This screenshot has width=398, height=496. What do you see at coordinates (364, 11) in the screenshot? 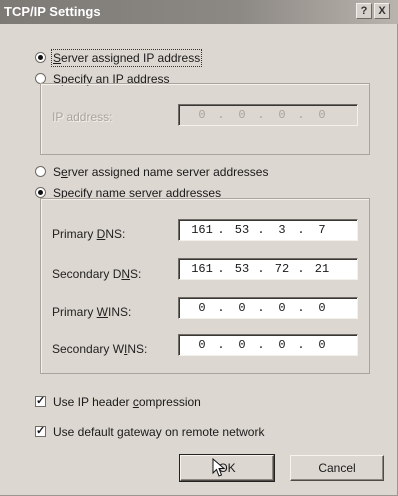
I see `help-button: ?` at bounding box center [364, 11].